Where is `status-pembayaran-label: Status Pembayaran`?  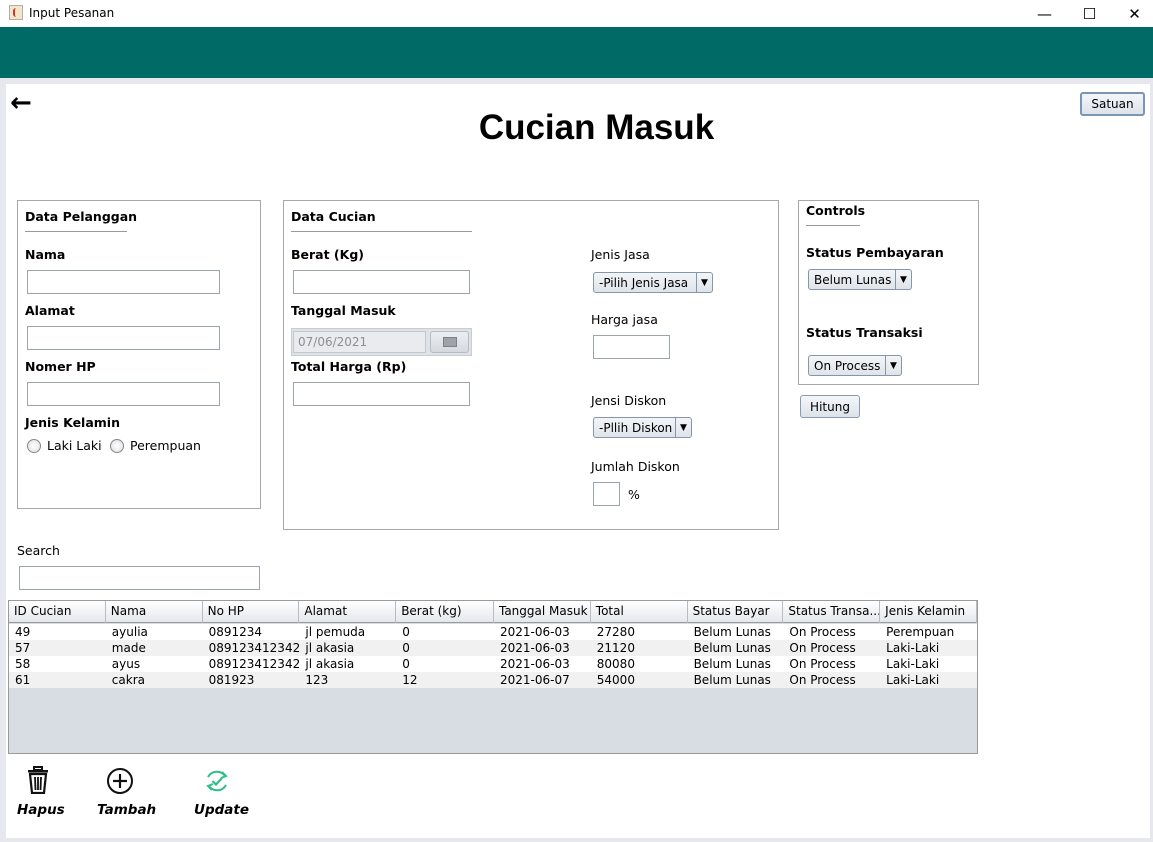 status-pembayaran-label: Status Pembayaran is located at coordinates (875, 252).